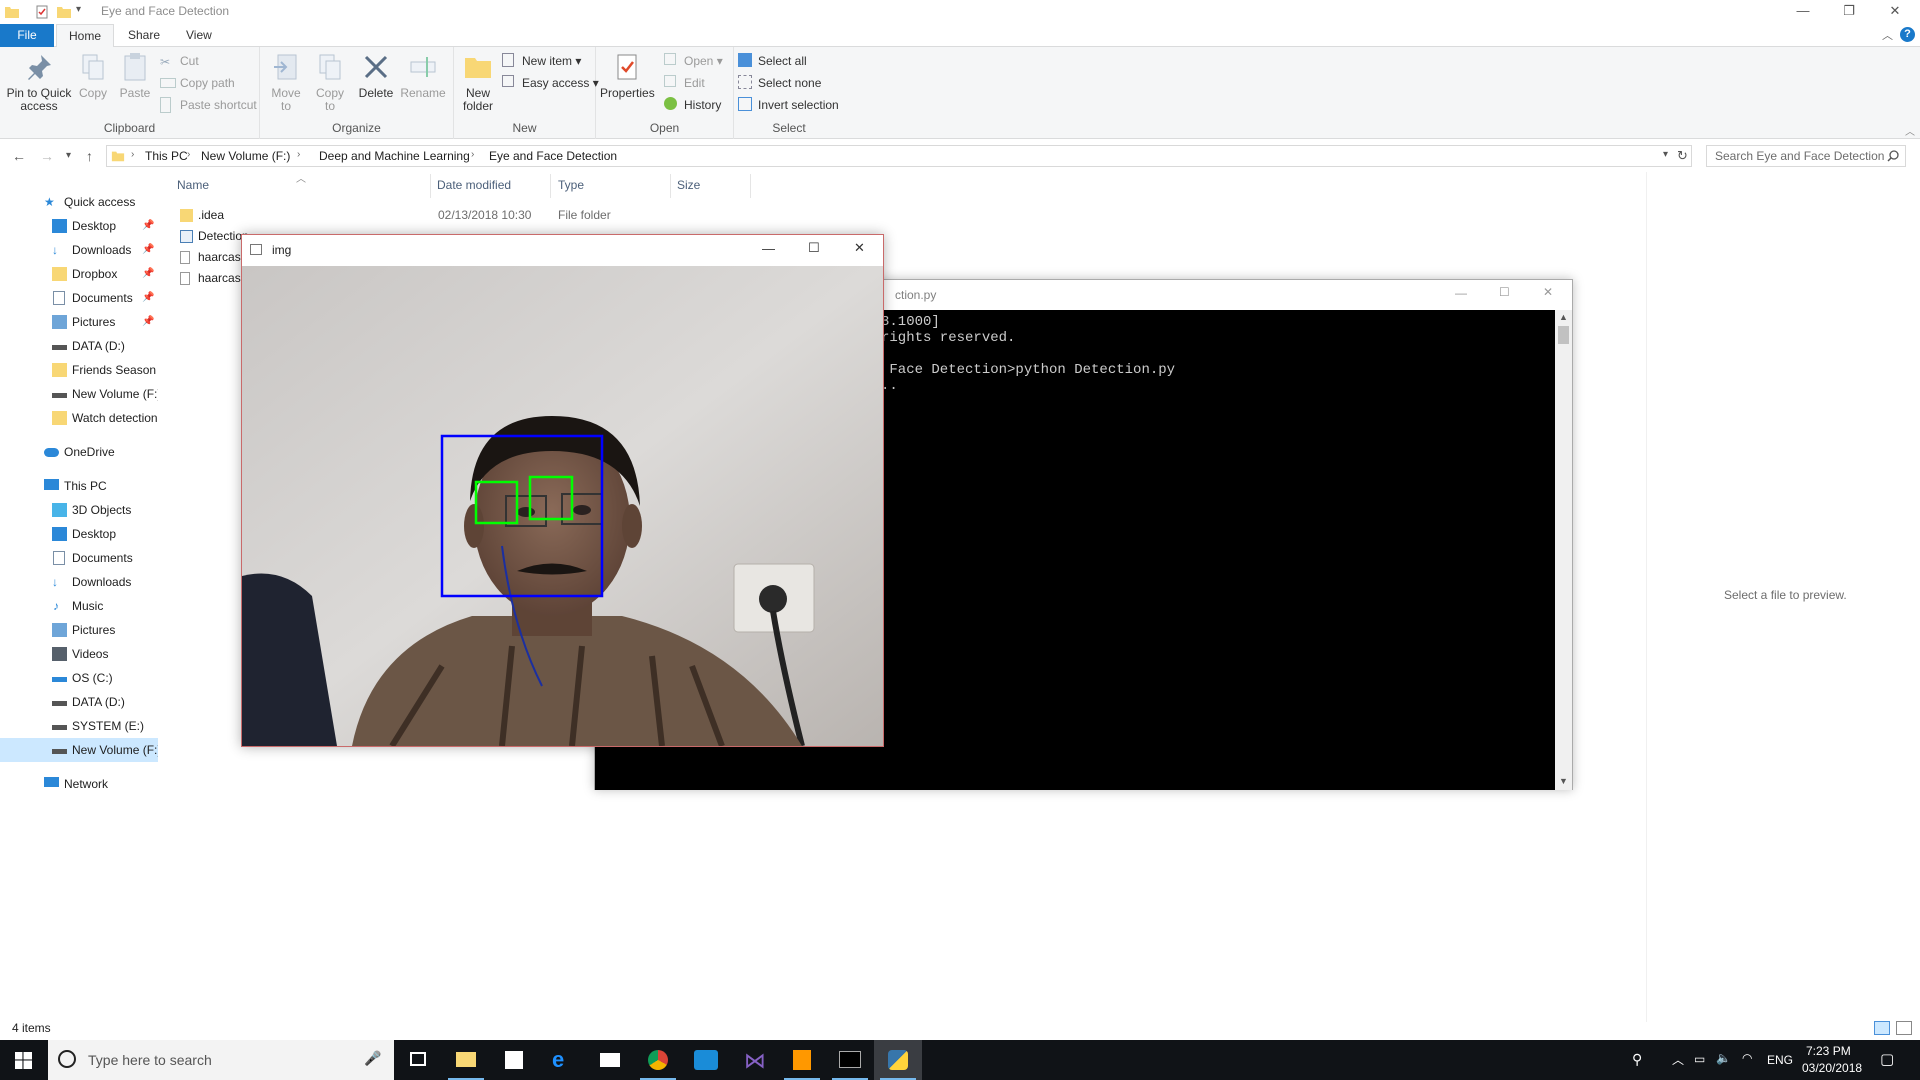 This screenshot has height=1080, width=1920. What do you see at coordinates (42, 12) in the screenshot?
I see `properties-icon` at bounding box center [42, 12].